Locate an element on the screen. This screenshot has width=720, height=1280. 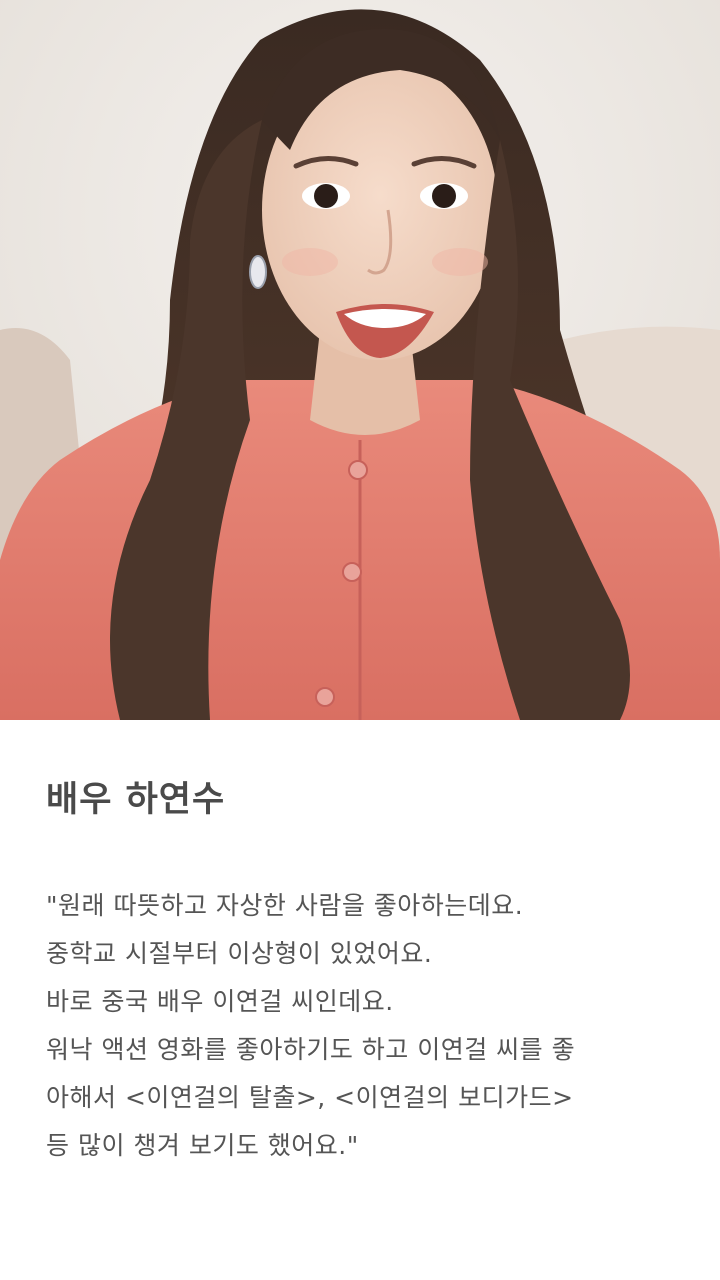
quote-line: 등 많이 챙겨 보기도 했어요." is located at coordinates (202, 1145).